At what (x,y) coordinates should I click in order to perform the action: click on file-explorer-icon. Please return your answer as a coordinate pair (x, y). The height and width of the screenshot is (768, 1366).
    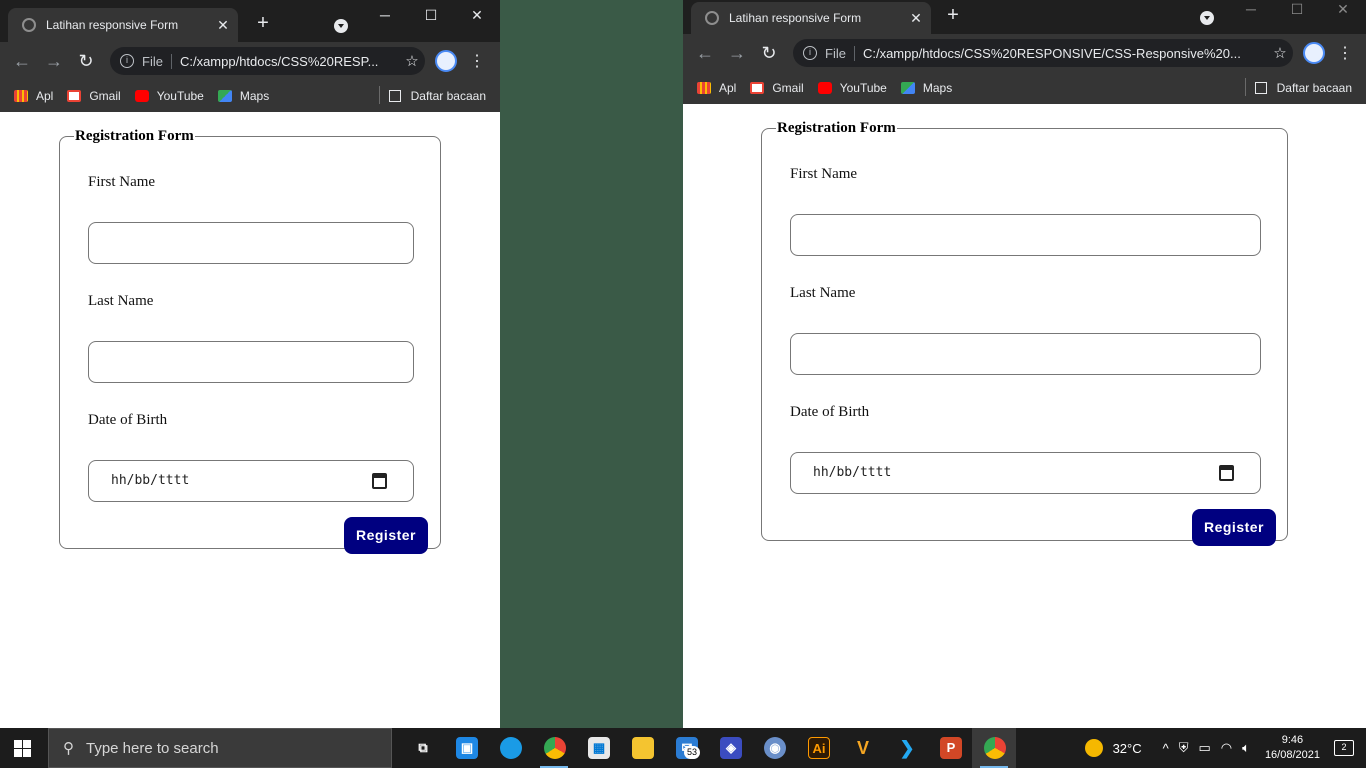
    Looking at the image, I should click on (642, 748).